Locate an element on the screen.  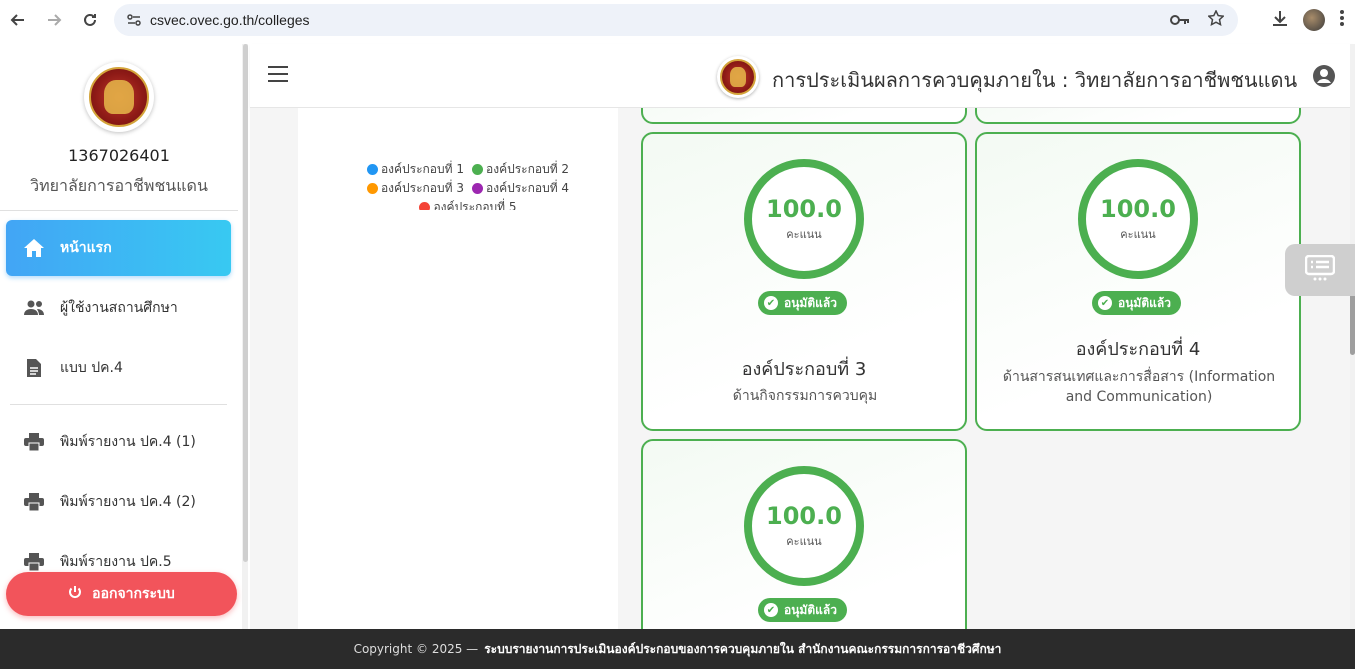
legend-item: องค์ประกอบที่ 1 is located at coordinates (415, 169).